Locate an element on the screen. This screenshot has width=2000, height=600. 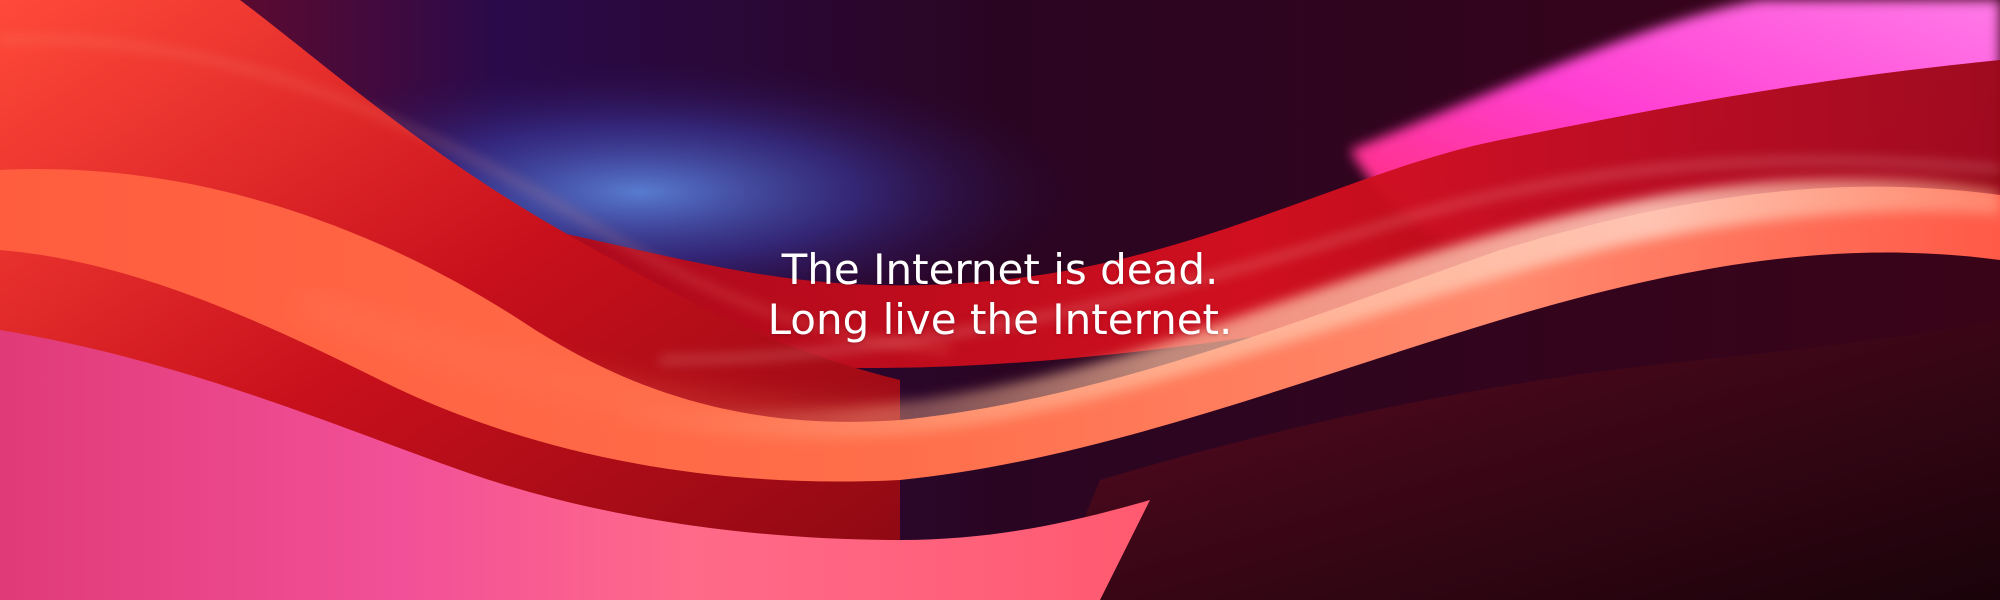
headline-line-2: Long live the Internet. is located at coordinates (1000, 320).